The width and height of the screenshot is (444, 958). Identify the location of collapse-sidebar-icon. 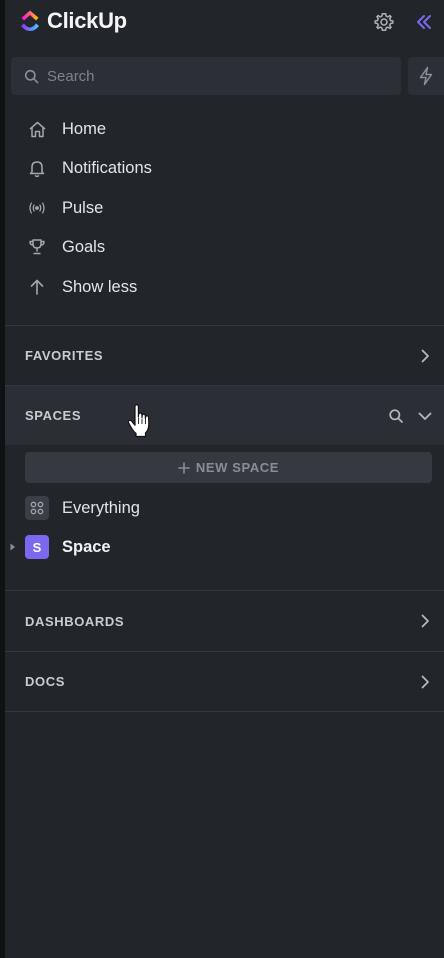
(424, 22).